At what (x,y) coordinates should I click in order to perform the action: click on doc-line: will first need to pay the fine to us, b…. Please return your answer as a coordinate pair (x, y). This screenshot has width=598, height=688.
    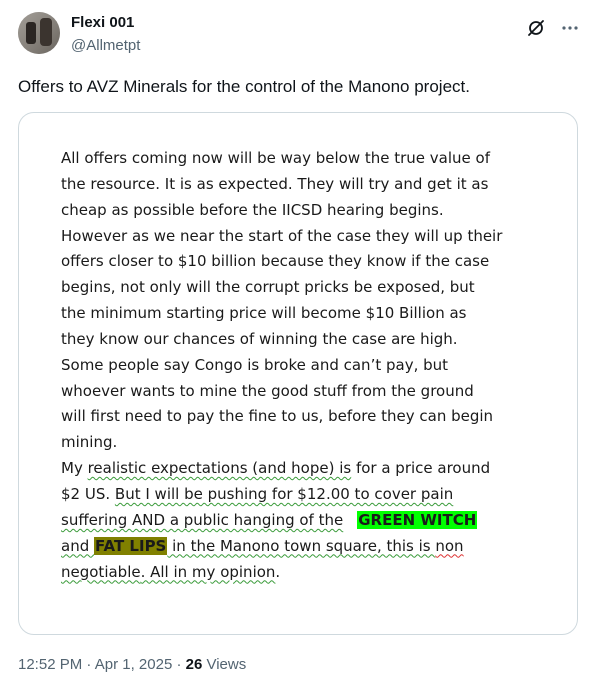
    Looking at the image, I should click on (277, 416).